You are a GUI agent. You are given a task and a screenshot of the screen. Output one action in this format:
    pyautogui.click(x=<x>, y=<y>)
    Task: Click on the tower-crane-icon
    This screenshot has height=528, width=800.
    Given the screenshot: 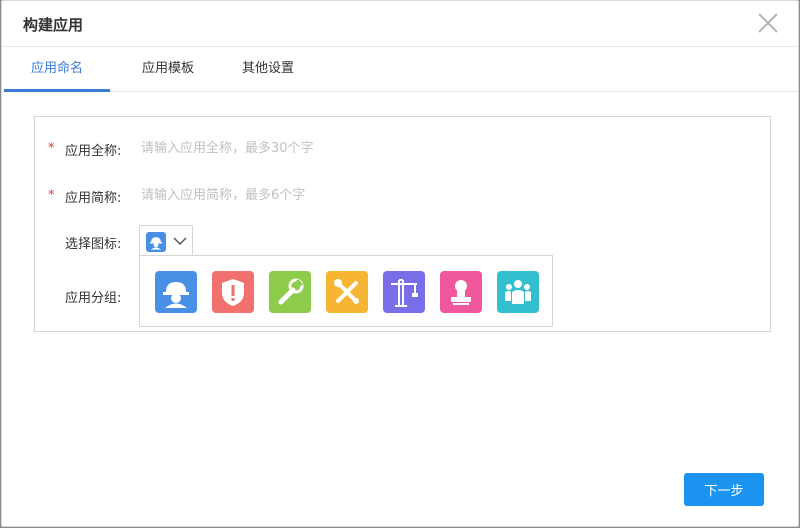 What is the action you would take?
    pyautogui.click(x=404, y=293)
    